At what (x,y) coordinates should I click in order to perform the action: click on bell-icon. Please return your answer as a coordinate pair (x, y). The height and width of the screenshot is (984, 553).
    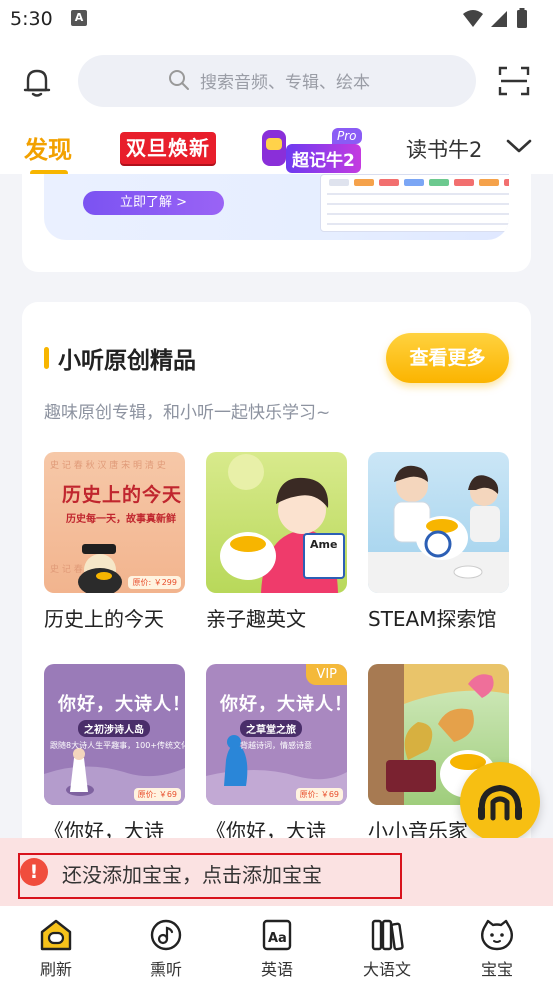
    Looking at the image, I should click on (37, 84).